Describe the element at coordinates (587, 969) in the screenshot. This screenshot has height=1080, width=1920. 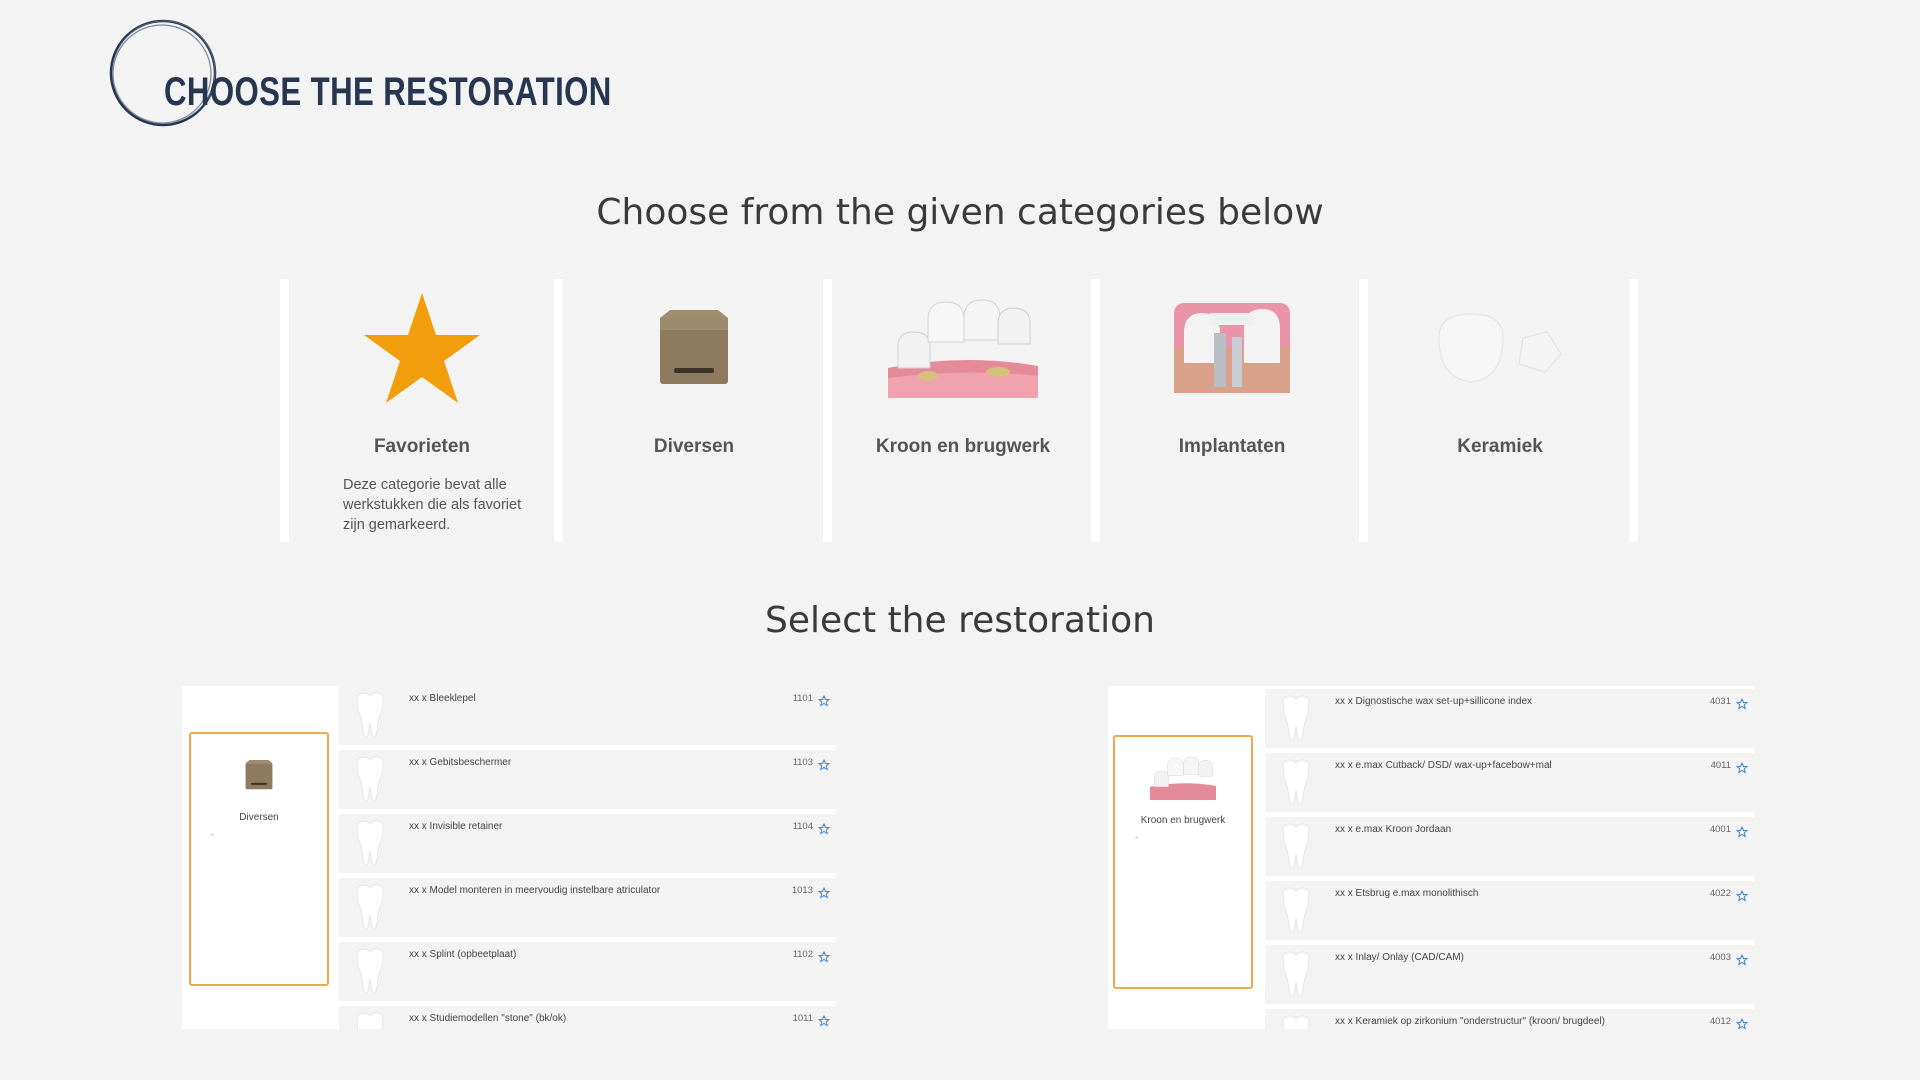
I see `list-item: xx x Splint (opbeetplaat) 1102` at that location.